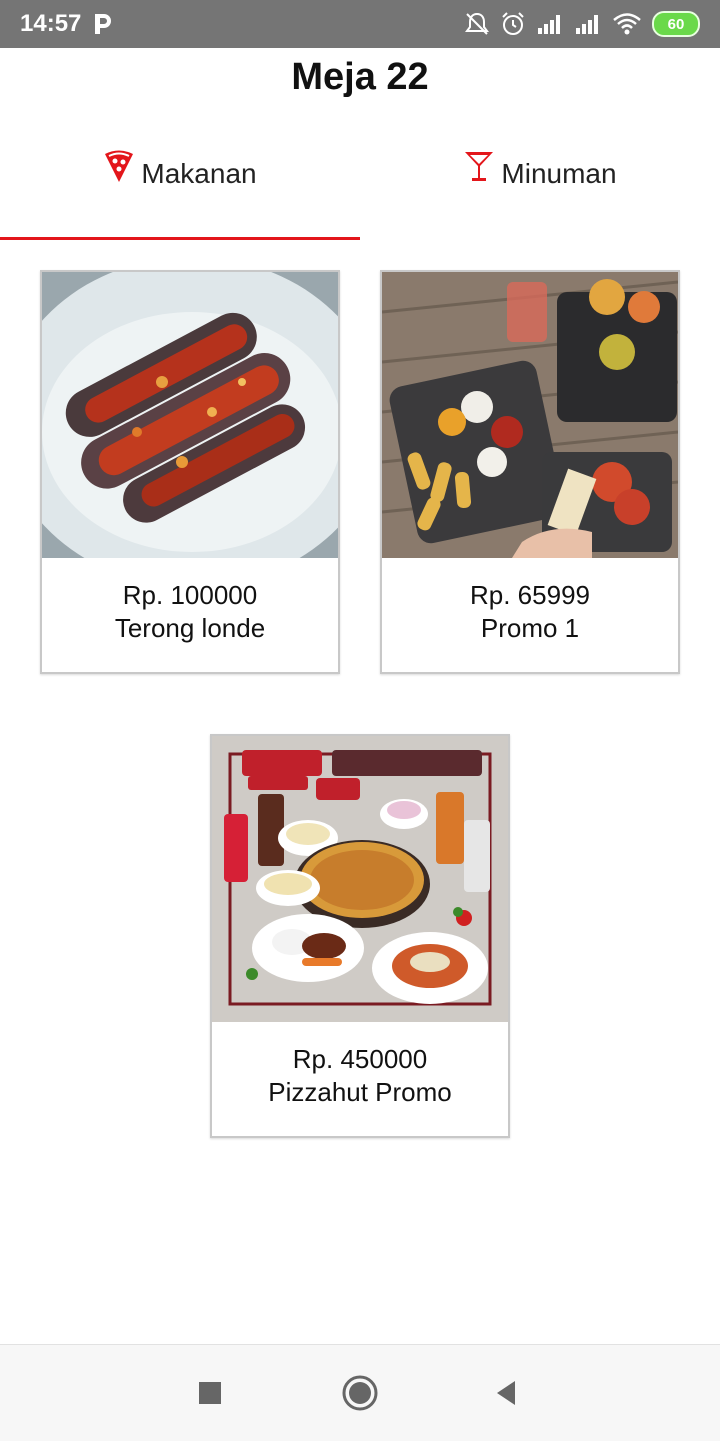  I want to click on pizza-icon, so click(119, 166).